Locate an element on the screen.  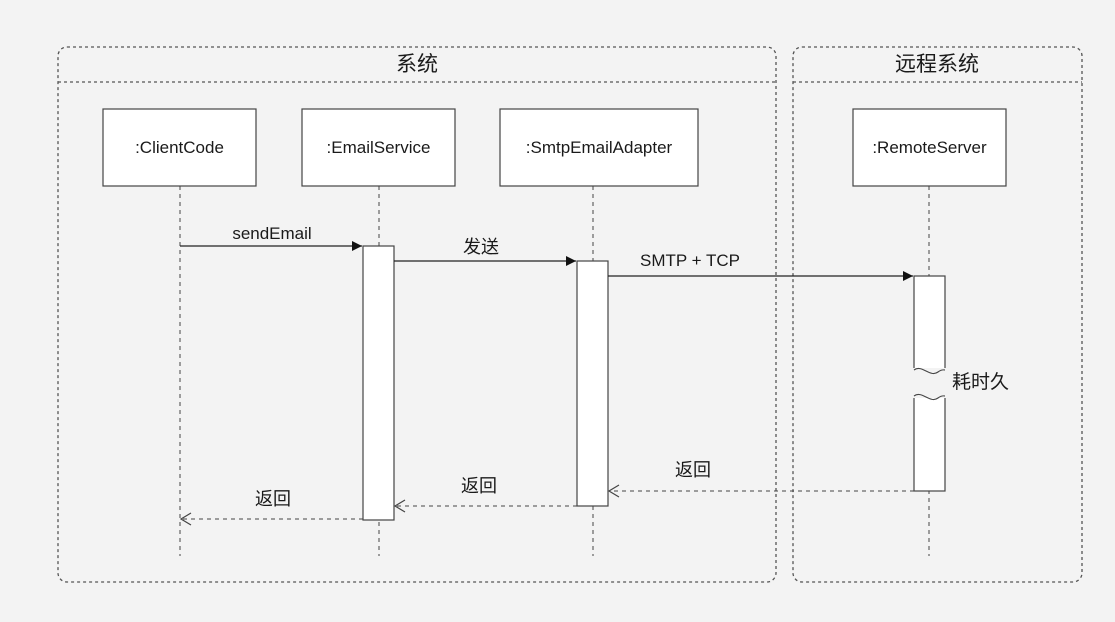
return-smtp-label: 返回 is located at coordinates (479, 486).